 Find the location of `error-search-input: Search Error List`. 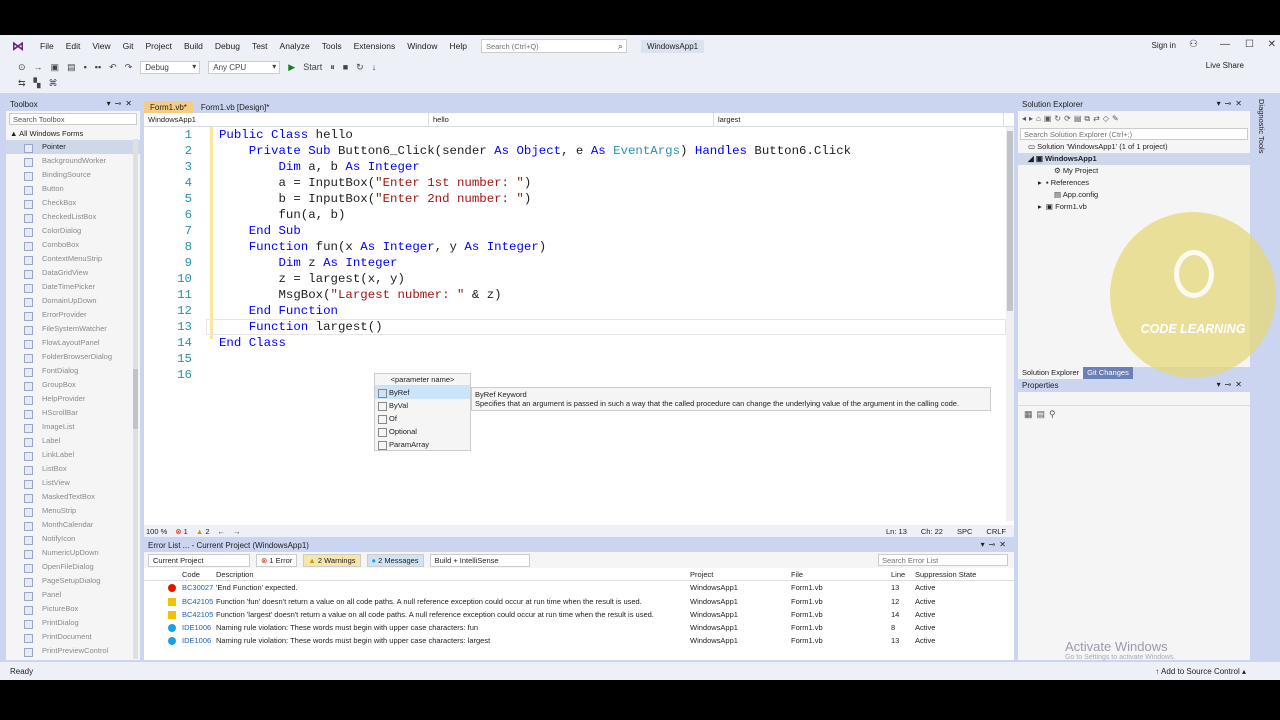

error-search-input: Search Error List is located at coordinates (943, 560).